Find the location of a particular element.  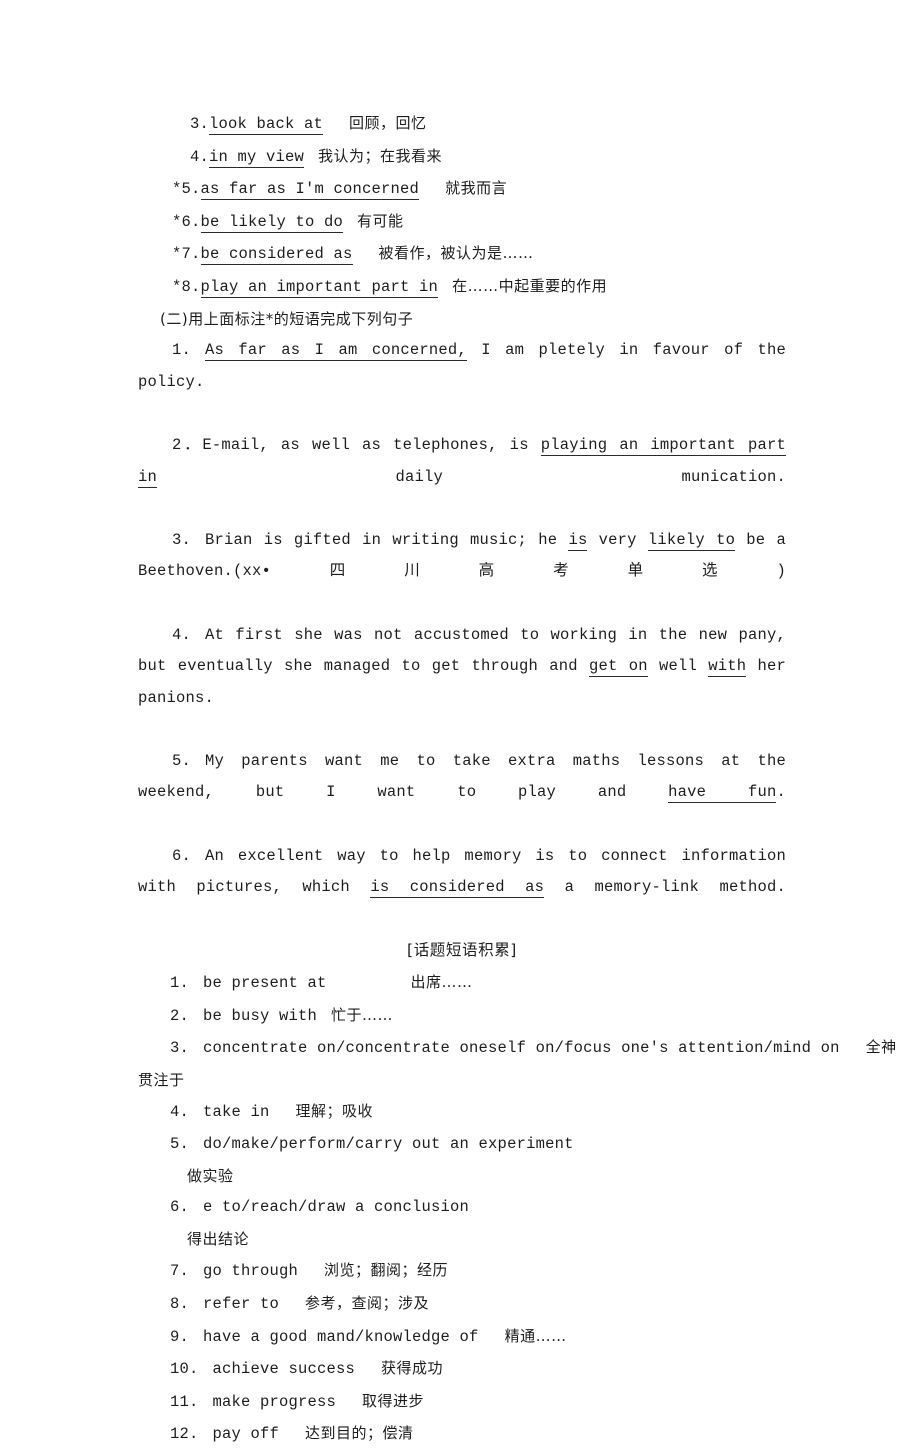

topic-phrase: go through is located at coordinates (251, 1271).